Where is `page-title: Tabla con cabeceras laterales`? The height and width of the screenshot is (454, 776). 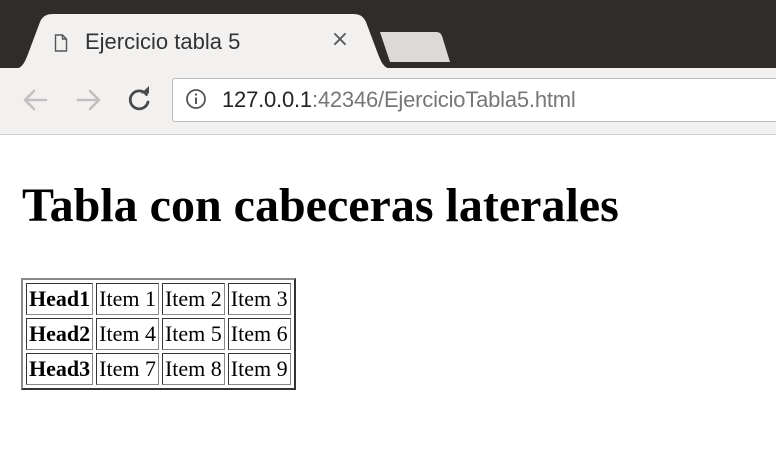
page-title: Tabla con cabeceras laterales is located at coordinates (320, 205).